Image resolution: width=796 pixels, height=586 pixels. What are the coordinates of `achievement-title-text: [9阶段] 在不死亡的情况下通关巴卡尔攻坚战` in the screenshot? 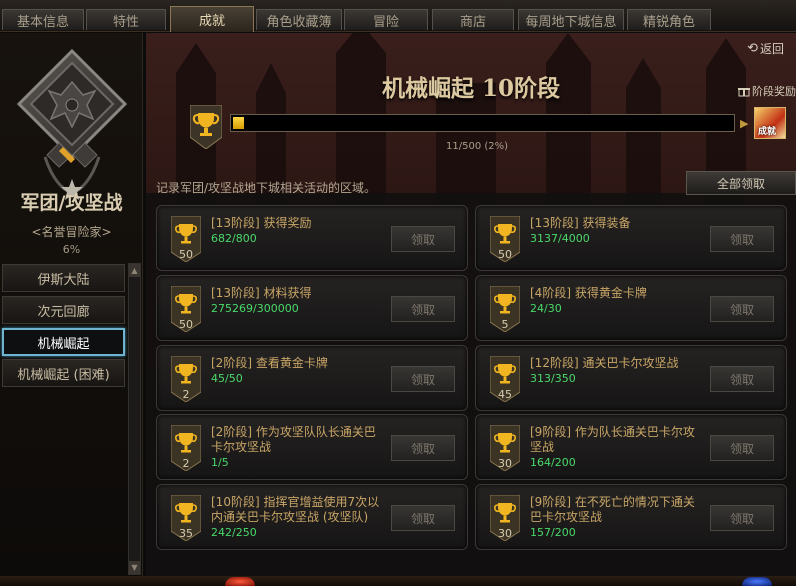 It's located at (612, 509).